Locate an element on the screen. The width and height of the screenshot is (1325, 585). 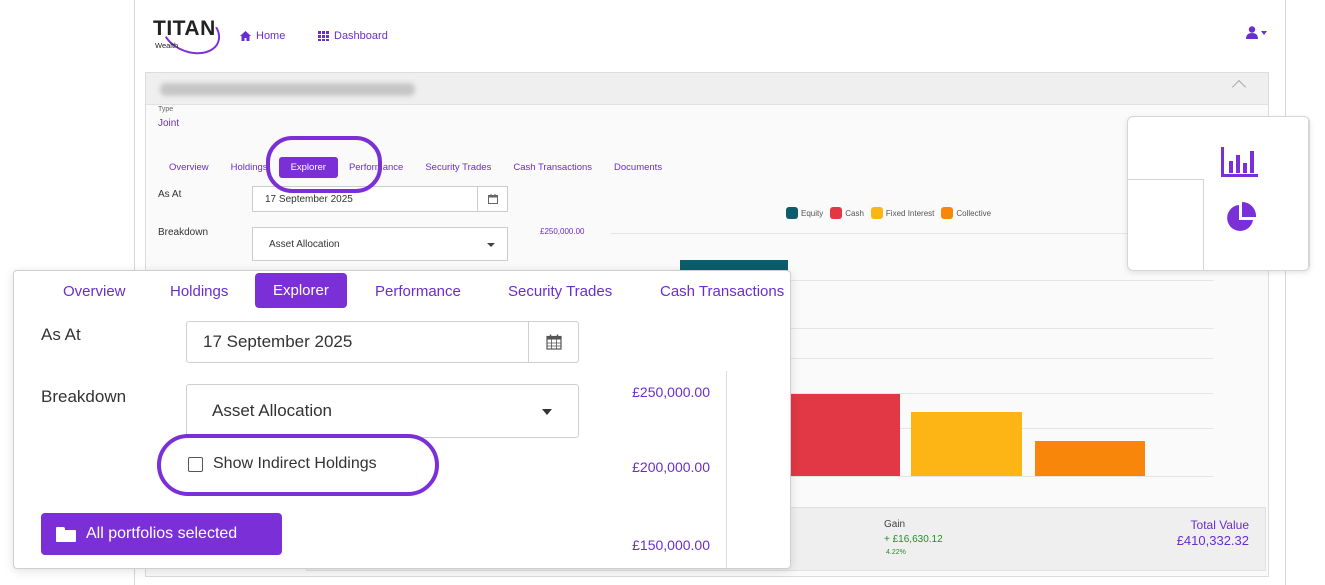
breakdown-label: Breakdown is located at coordinates (84, 396).